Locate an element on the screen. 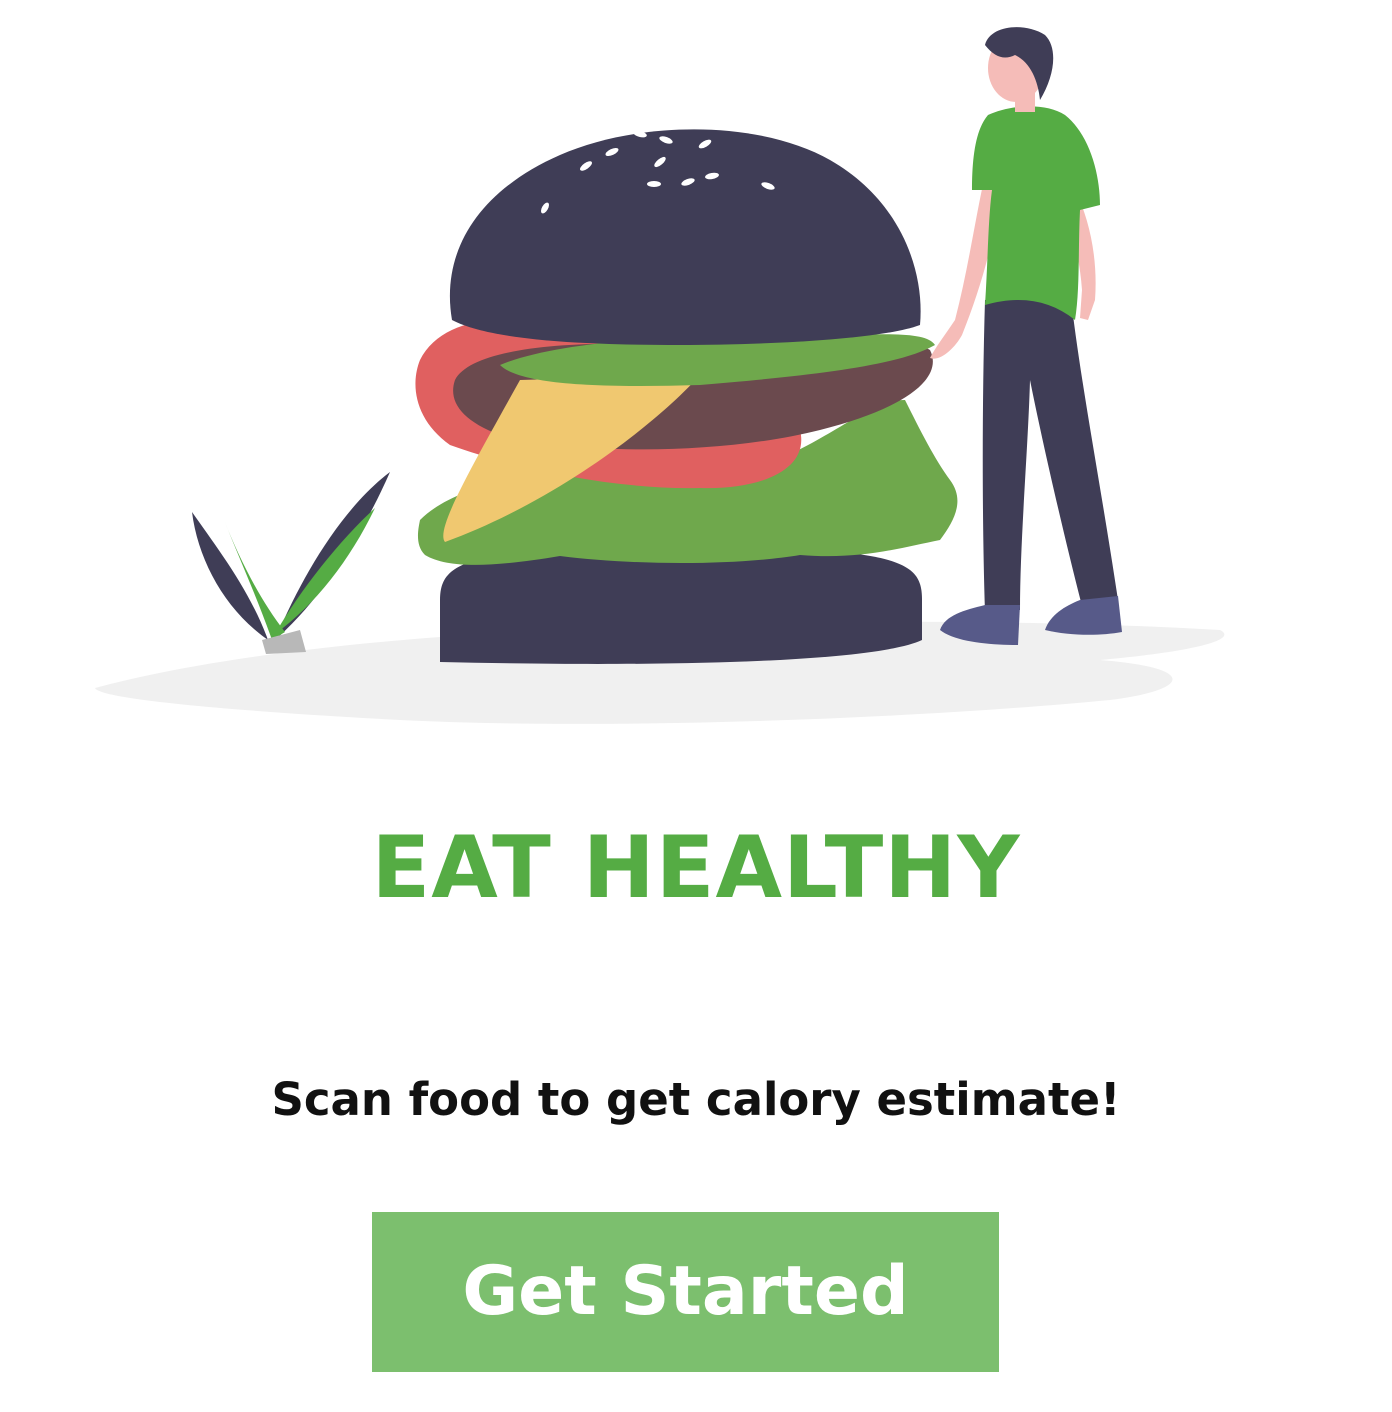 The width and height of the screenshot is (1392, 1412). subtitle: Scan food to get calory estimate! is located at coordinates (696, 1099).